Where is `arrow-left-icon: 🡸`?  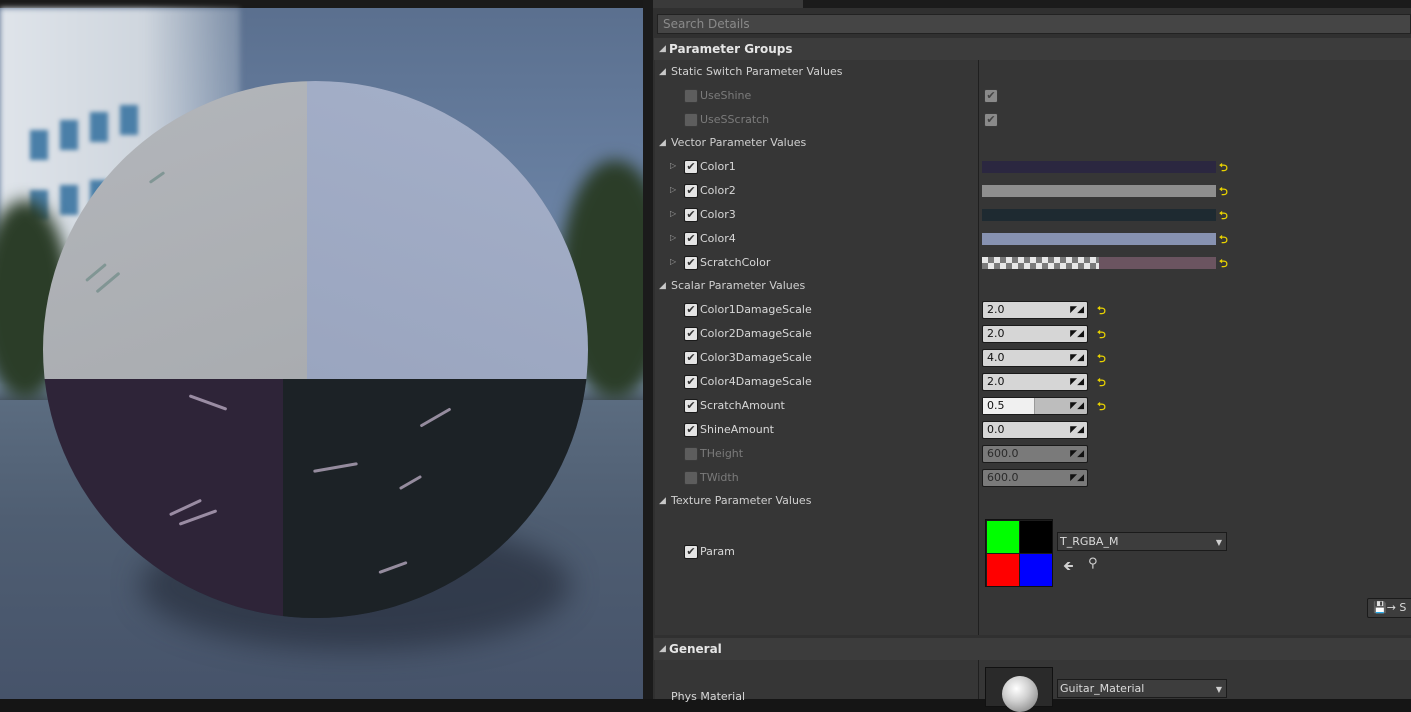
arrow-left-icon: 🡸 is located at coordinates (1068, 568).